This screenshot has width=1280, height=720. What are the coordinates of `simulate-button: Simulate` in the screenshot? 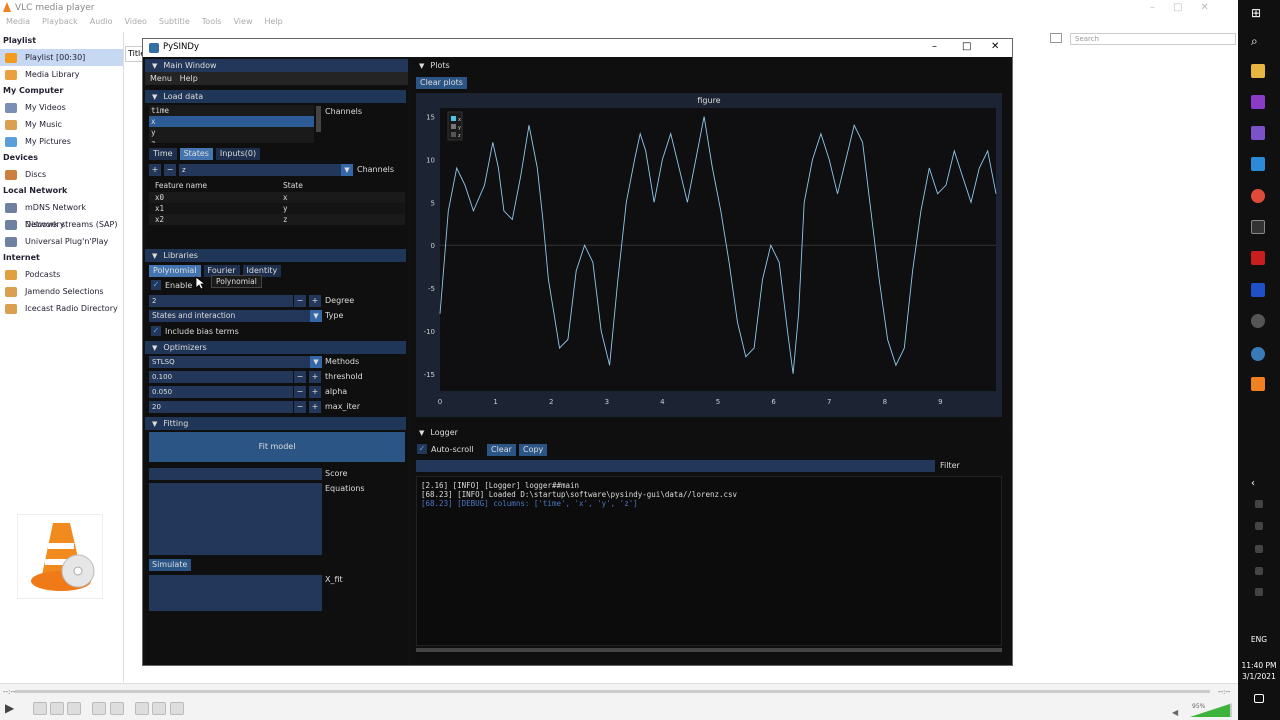 It's located at (170, 565).